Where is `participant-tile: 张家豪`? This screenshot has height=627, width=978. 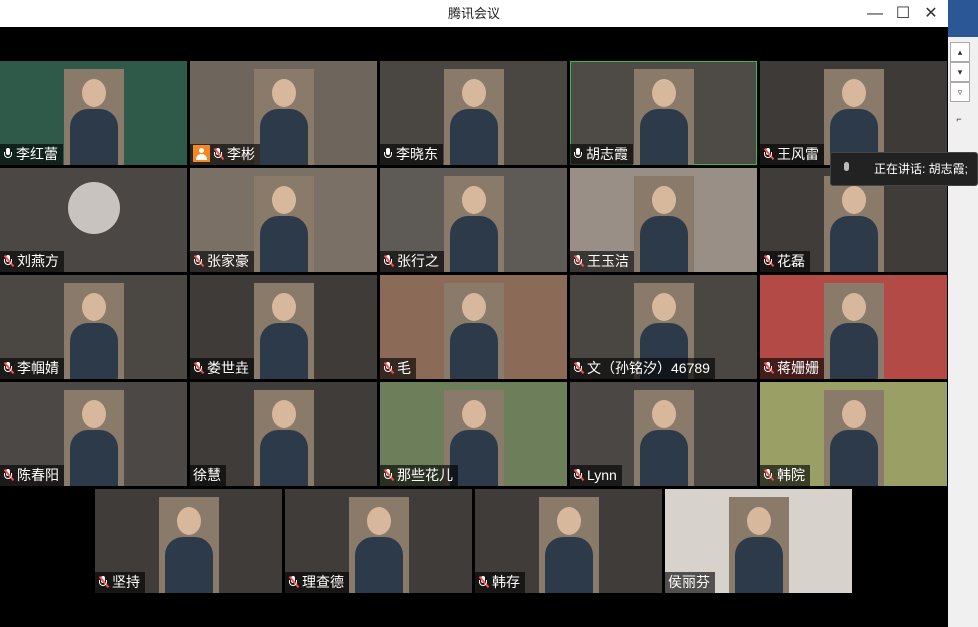
participant-tile: 张家豪 is located at coordinates (283, 220).